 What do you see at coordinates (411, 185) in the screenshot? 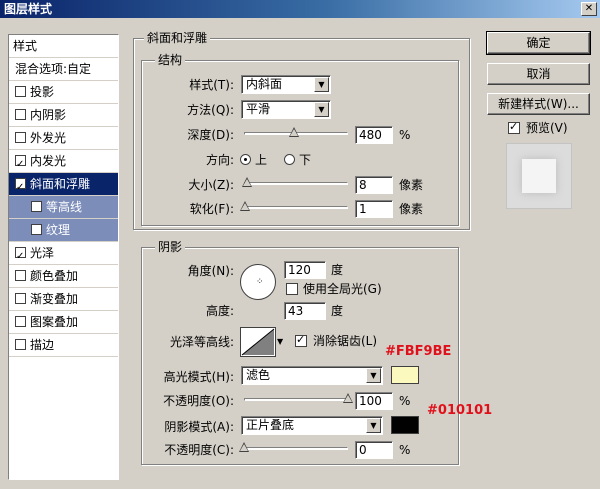
I see `size-unit: 像素` at bounding box center [411, 185].